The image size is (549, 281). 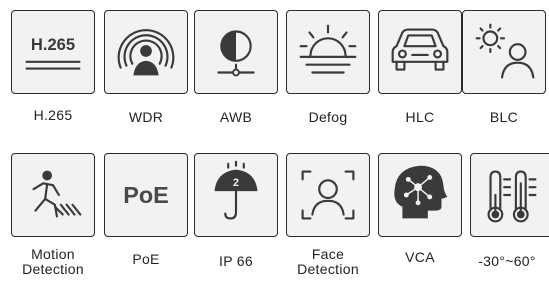 What do you see at coordinates (236, 183) in the screenshot?
I see `ip66-icon-text: 2` at bounding box center [236, 183].